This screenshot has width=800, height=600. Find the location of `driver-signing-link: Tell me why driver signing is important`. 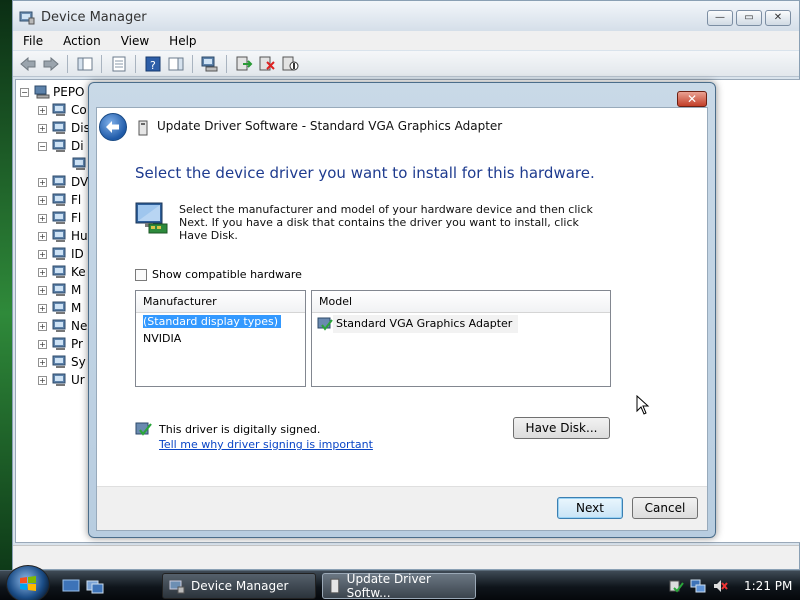

driver-signing-link: Tell me why driver signing is important is located at coordinates (266, 444).